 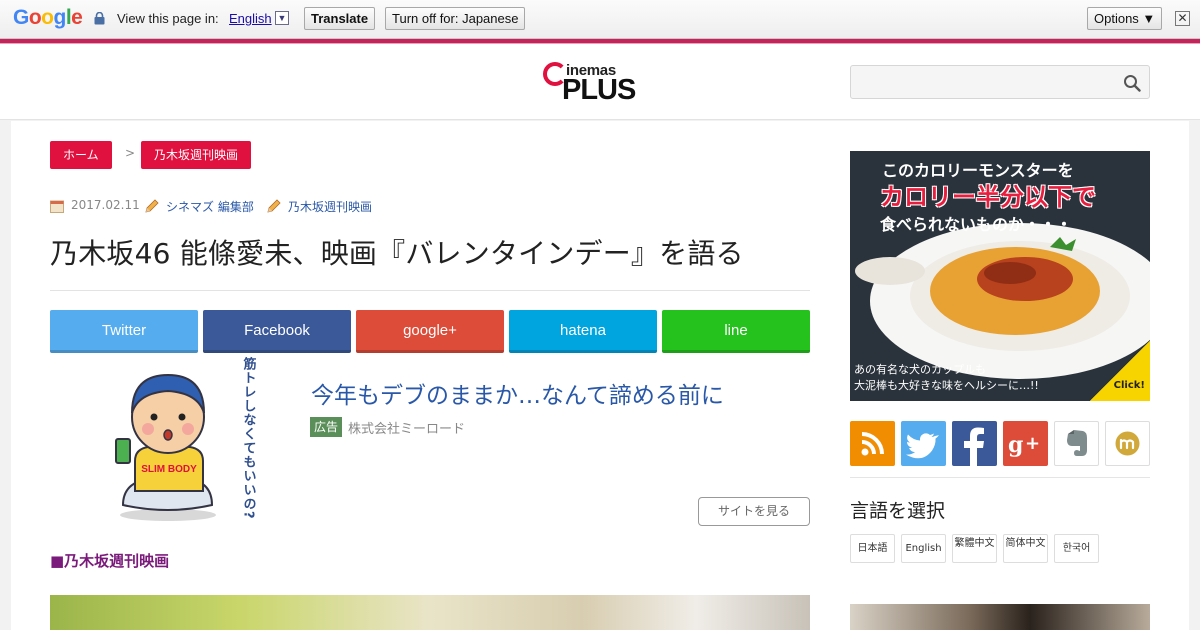 I want to click on lock-icon, so click(x=99, y=18).